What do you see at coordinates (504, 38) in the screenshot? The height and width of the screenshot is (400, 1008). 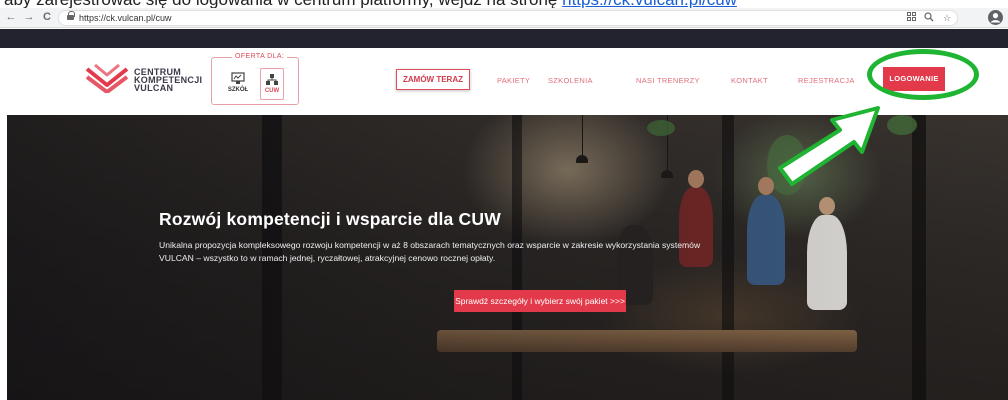 I see `top-dark-band` at bounding box center [504, 38].